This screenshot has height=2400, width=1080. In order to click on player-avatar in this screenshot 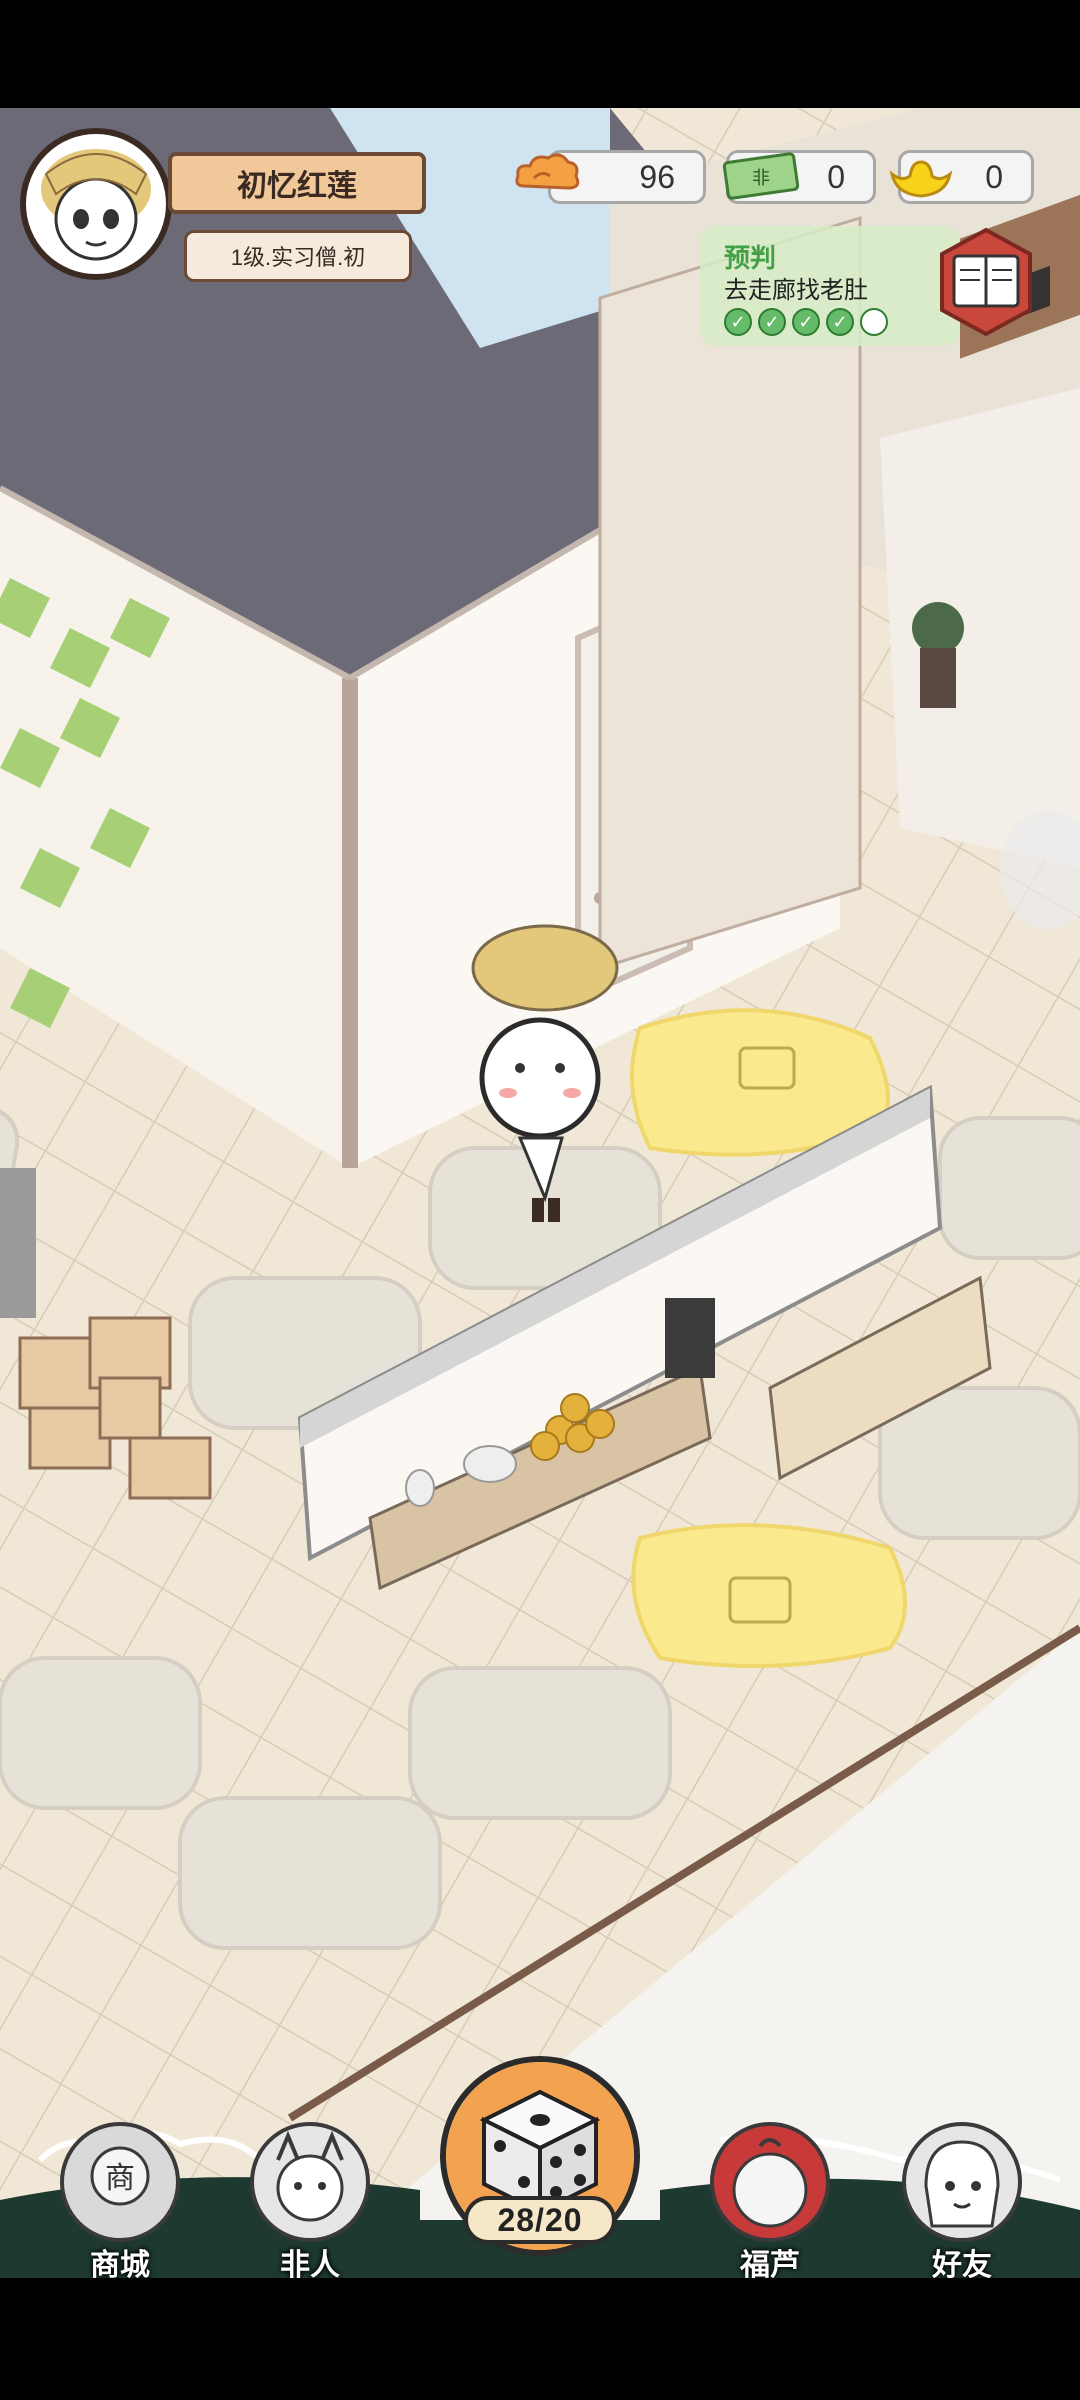, I will do `click(96, 204)`.